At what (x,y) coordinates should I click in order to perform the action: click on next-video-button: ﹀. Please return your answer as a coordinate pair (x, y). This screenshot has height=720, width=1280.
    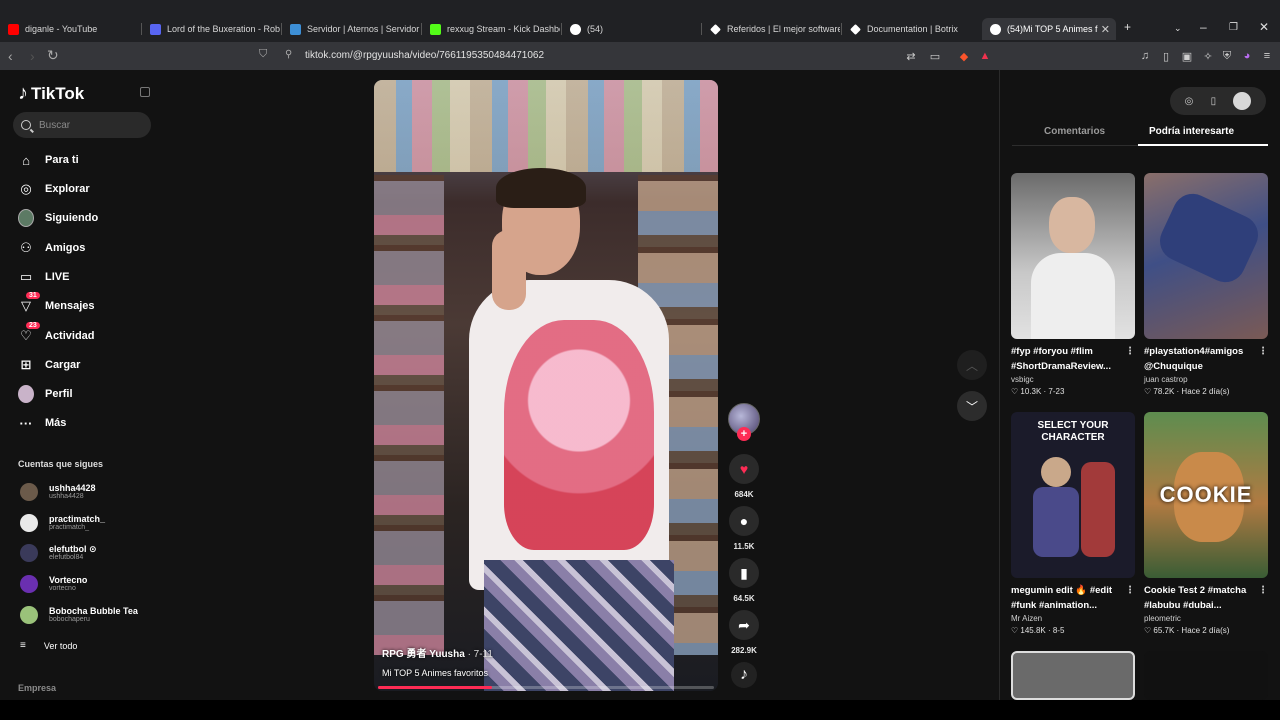
    Looking at the image, I should click on (972, 406).